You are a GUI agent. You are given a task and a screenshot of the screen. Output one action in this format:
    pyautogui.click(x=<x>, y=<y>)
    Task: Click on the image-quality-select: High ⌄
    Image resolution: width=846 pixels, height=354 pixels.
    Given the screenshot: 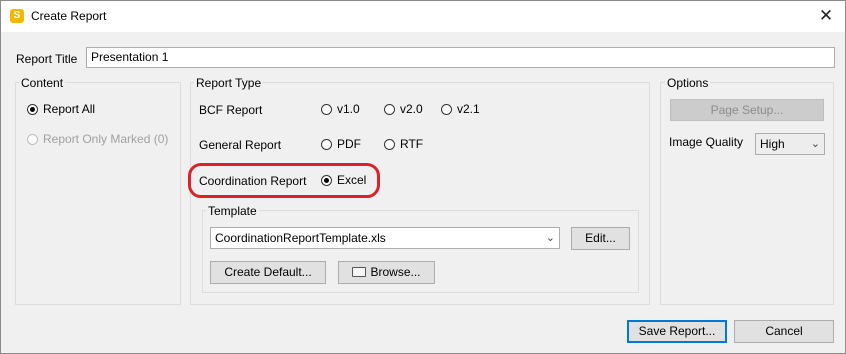 What is the action you would take?
    pyautogui.click(x=790, y=144)
    